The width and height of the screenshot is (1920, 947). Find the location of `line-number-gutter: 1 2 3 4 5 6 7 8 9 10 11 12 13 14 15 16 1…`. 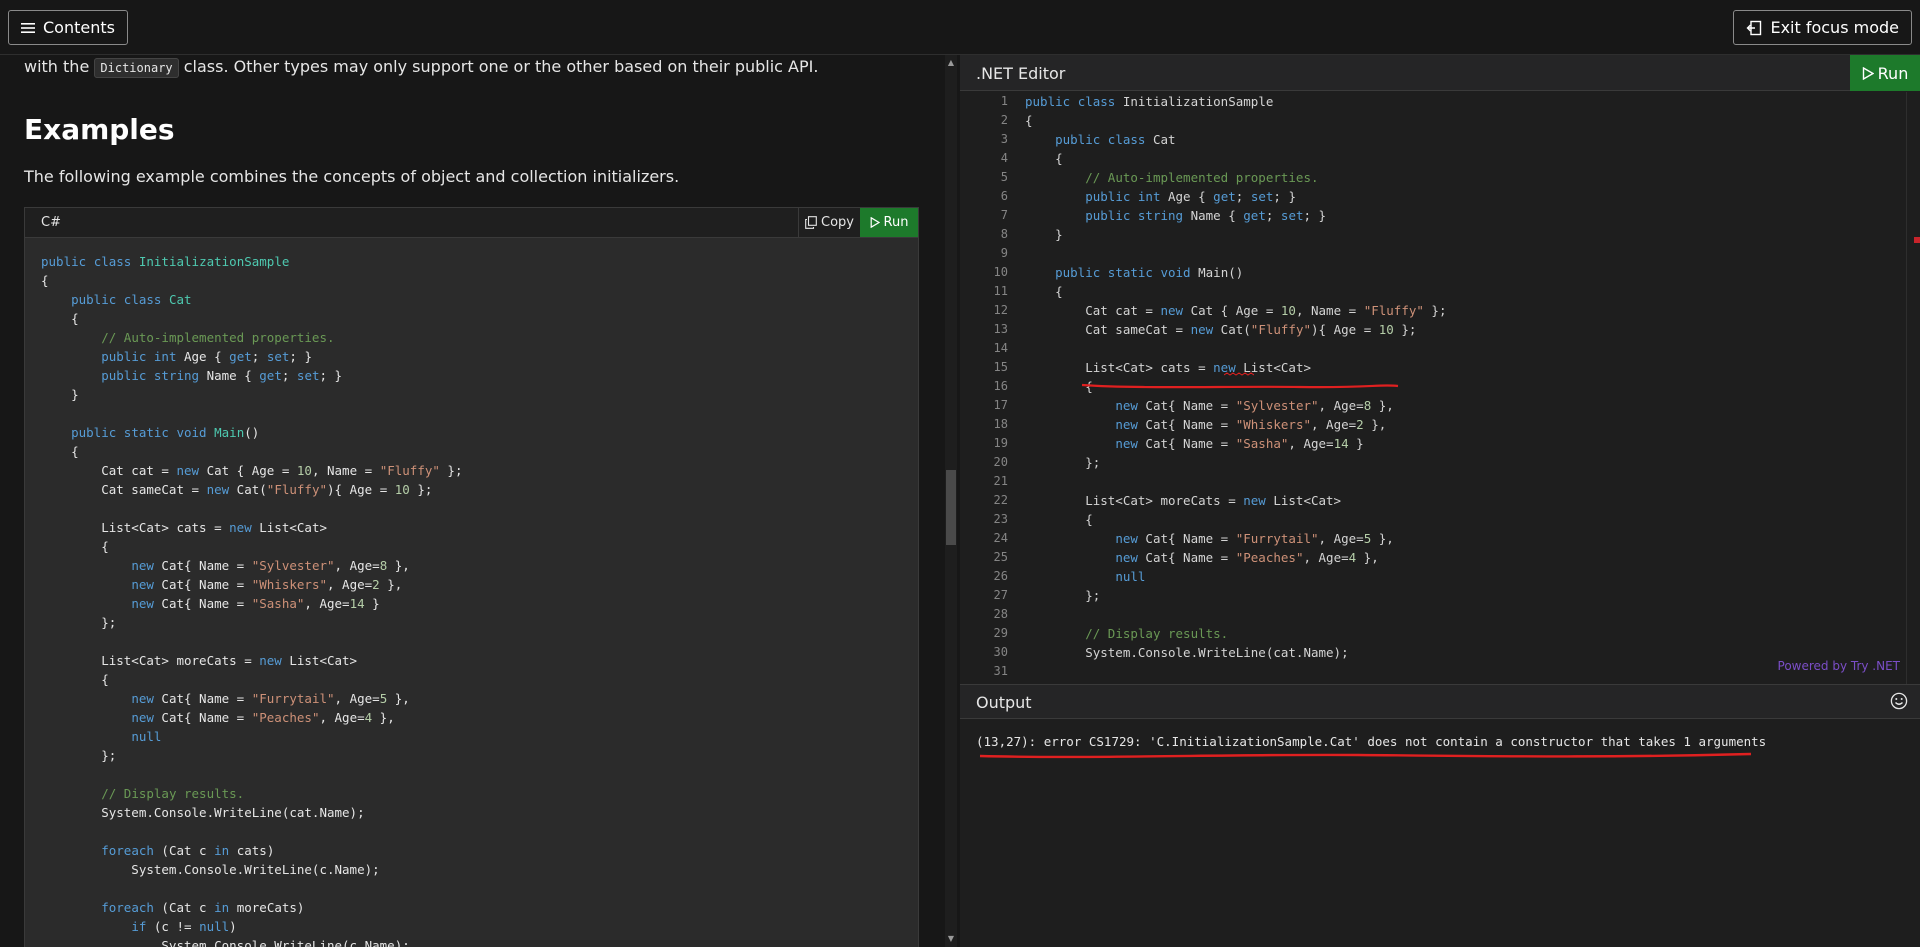

line-number-gutter: 1 2 3 4 5 6 7 8 9 10 11 12 13 14 15 16 1… is located at coordinates (1000, 386).